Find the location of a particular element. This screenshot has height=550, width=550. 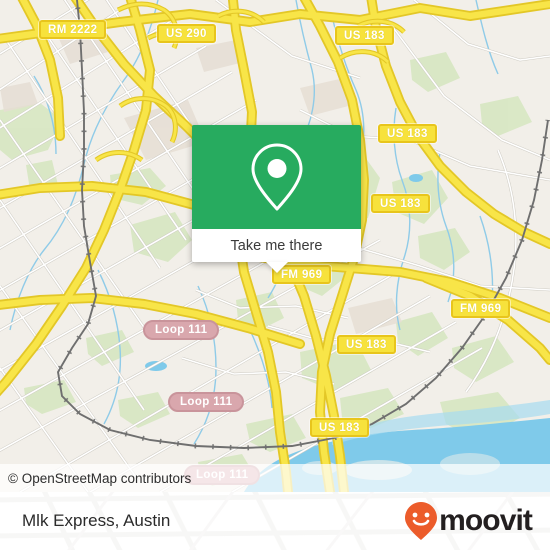

shield-us-183-b: US 183 is located at coordinates (407, 133).